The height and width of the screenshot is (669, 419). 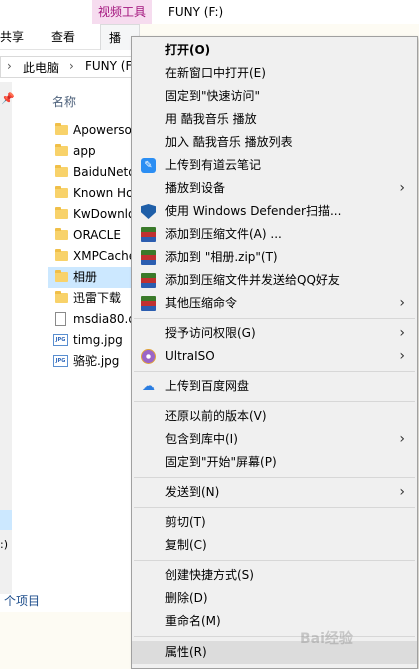 What do you see at coordinates (274, 522) in the screenshot?
I see `menu-item-cut: 剪切(T)` at bounding box center [274, 522].